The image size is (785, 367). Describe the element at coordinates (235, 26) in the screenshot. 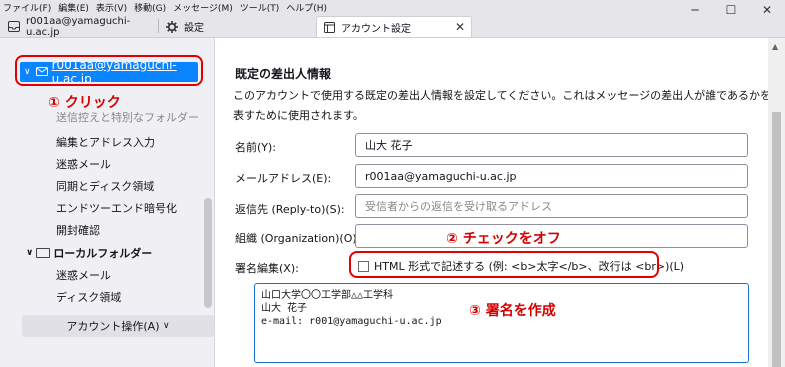

I see `tab-settings: 設定` at that location.